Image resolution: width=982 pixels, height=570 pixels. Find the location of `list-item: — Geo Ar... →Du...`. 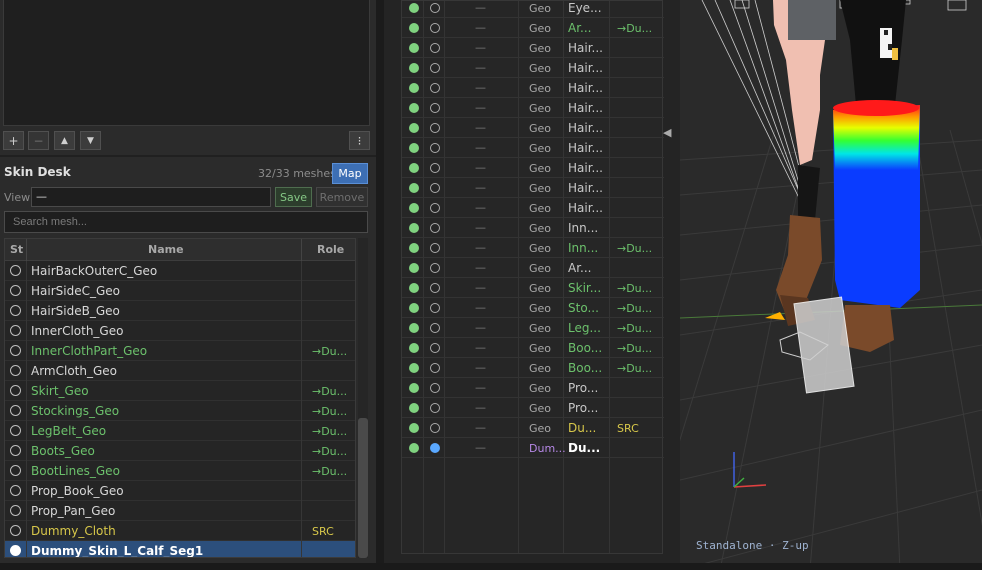

list-item: — Geo Ar... →Du... is located at coordinates (533, 28).